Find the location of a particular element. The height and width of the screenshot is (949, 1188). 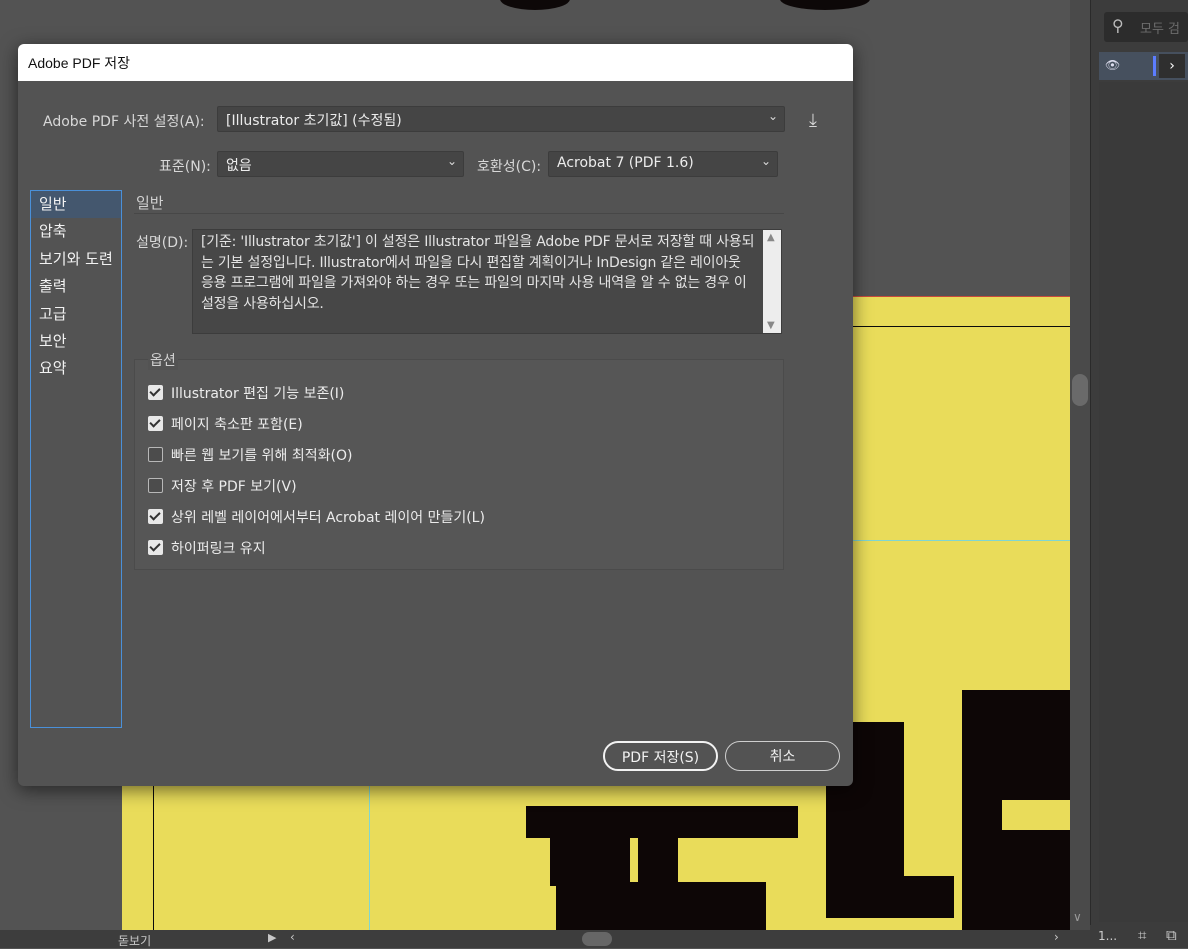

divider is located at coordinates (459, 213).